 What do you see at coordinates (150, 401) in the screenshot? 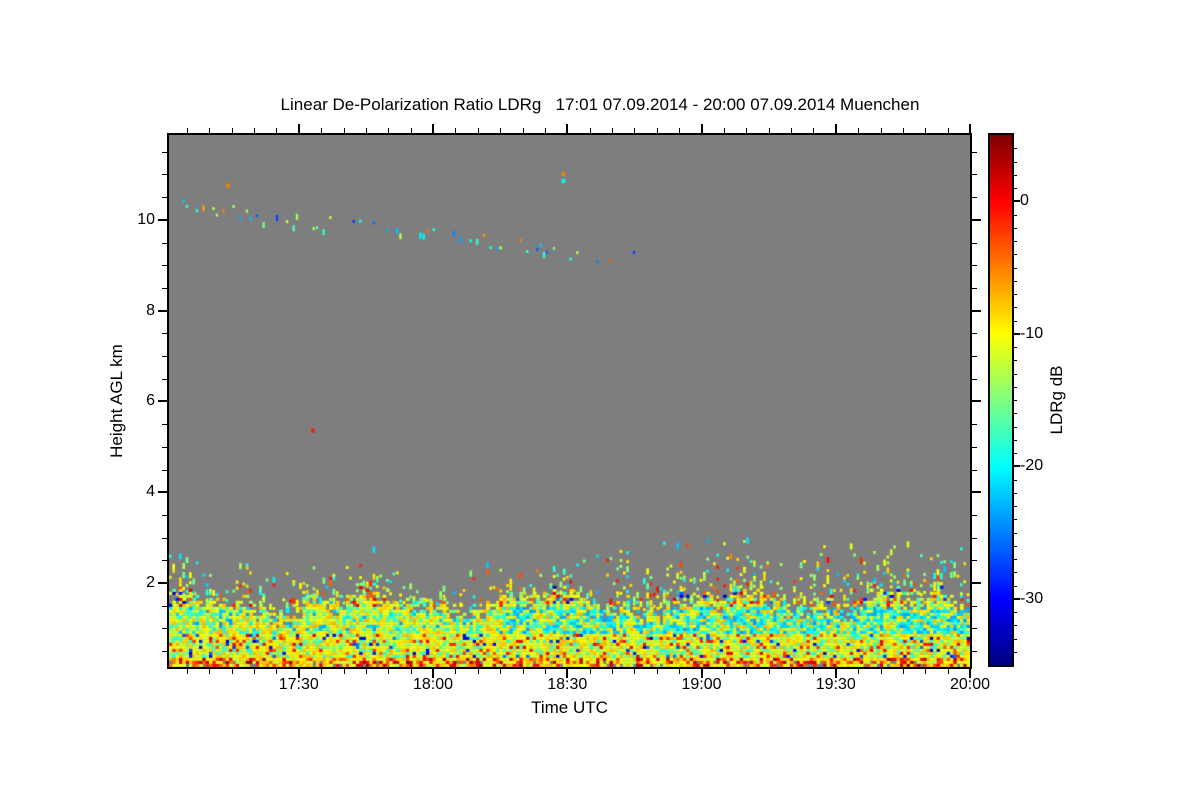
I see `y-tick-label: 6` at bounding box center [150, 401].